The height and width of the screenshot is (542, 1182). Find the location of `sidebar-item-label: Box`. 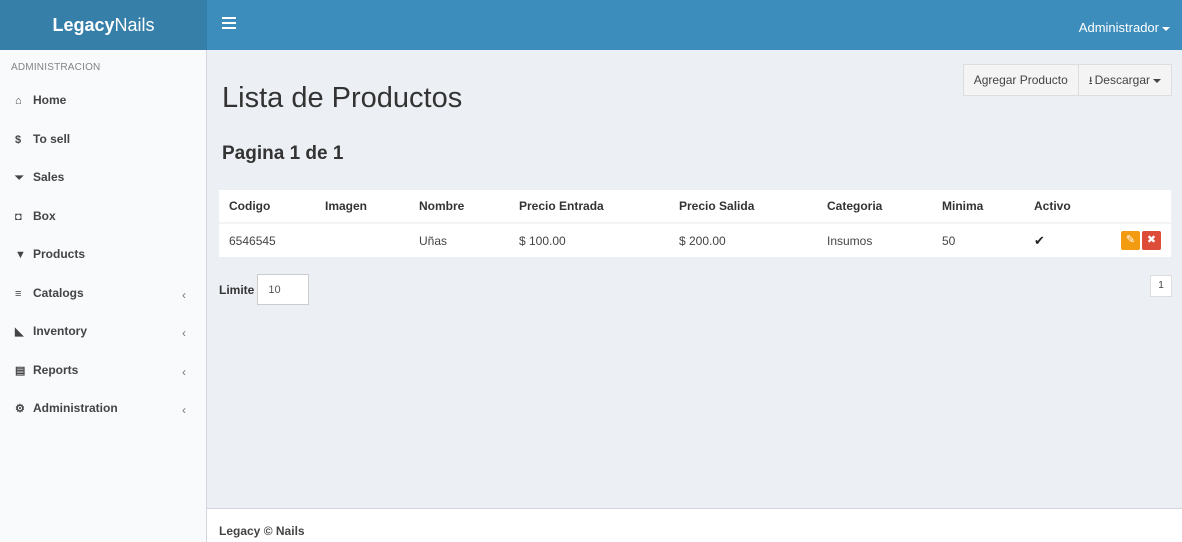

sidebar-item-label: Box is located at coordinates (44, 215).